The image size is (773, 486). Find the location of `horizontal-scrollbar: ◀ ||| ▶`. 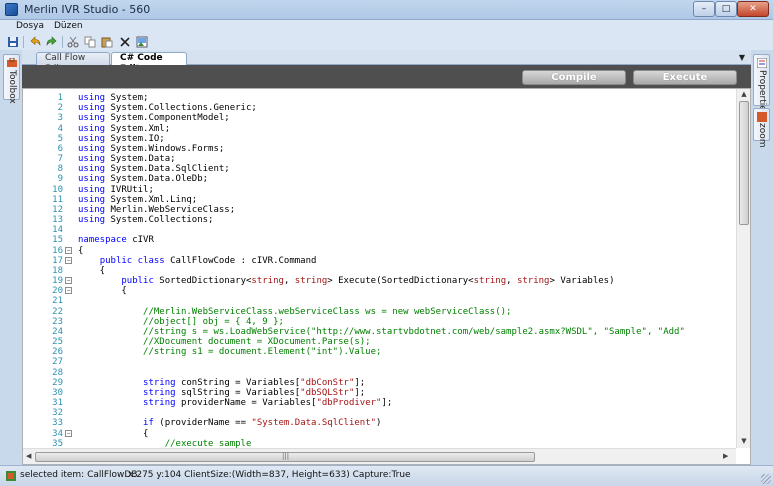

horizontal-scrollbar: ◀ ||| ▶ is located at coordinates (379, 456).